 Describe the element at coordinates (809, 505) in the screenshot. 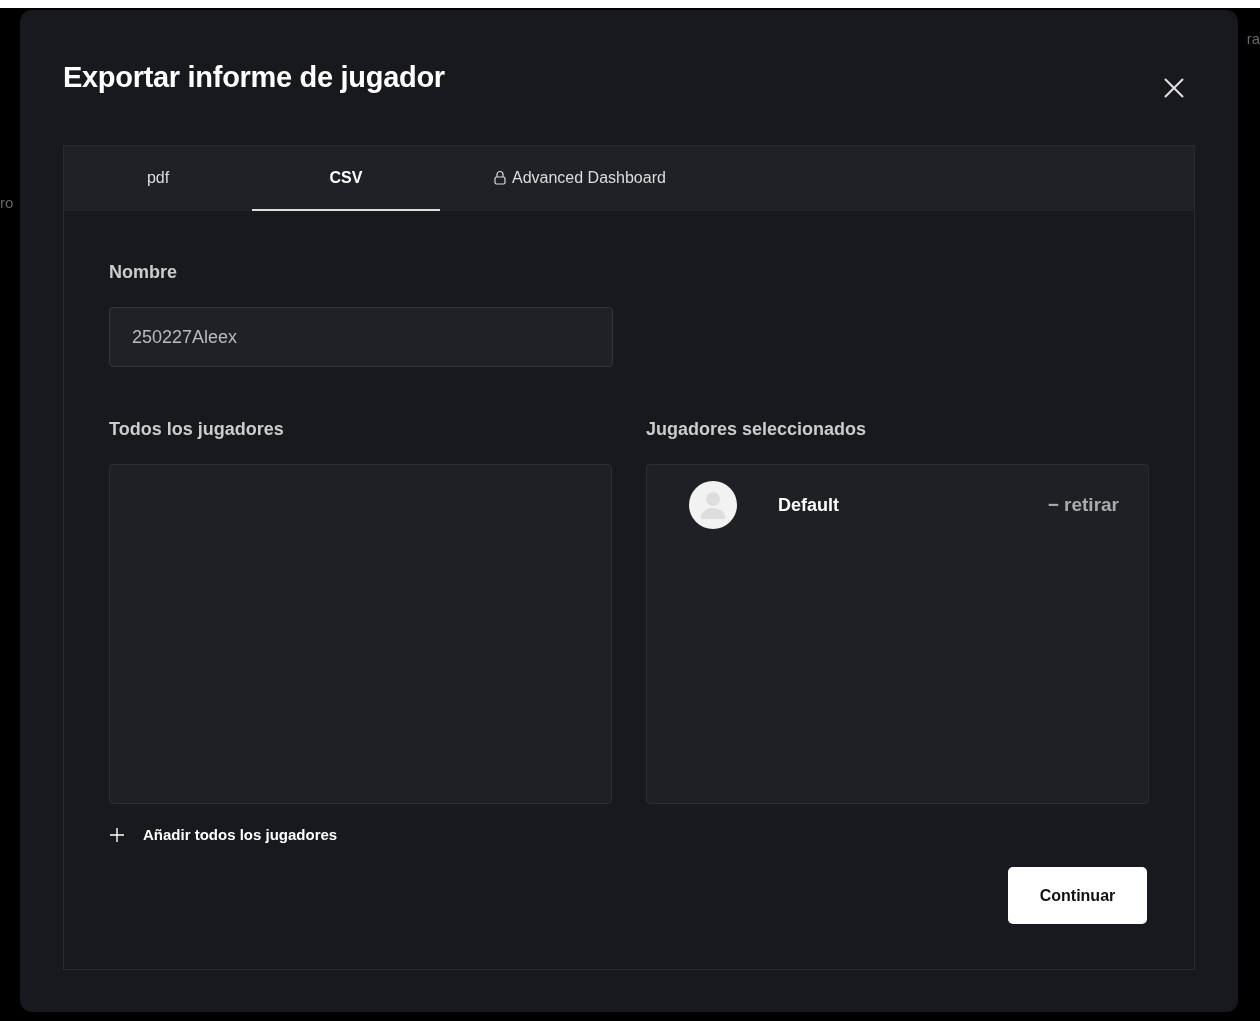

I see `player-name: Default` at that location.